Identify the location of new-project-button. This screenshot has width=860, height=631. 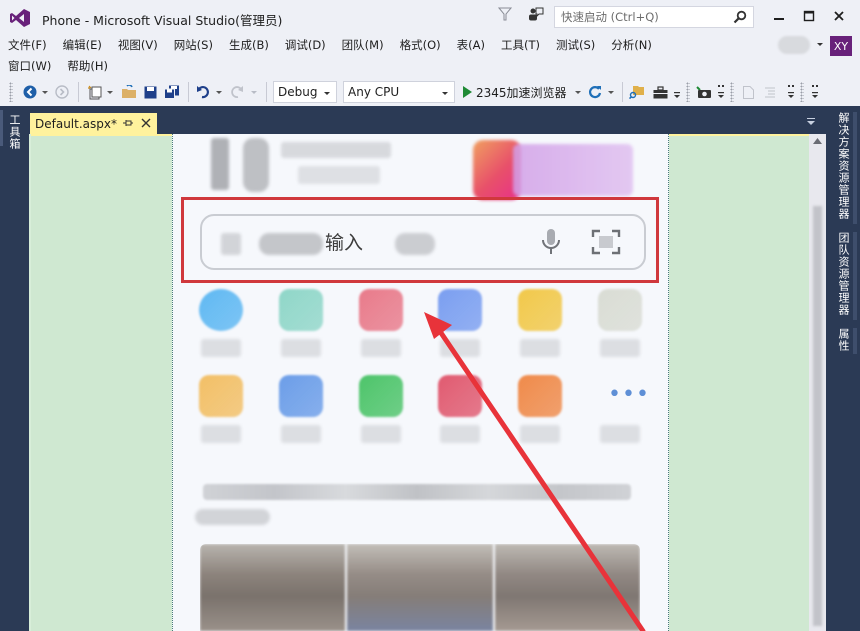
(94, 92).